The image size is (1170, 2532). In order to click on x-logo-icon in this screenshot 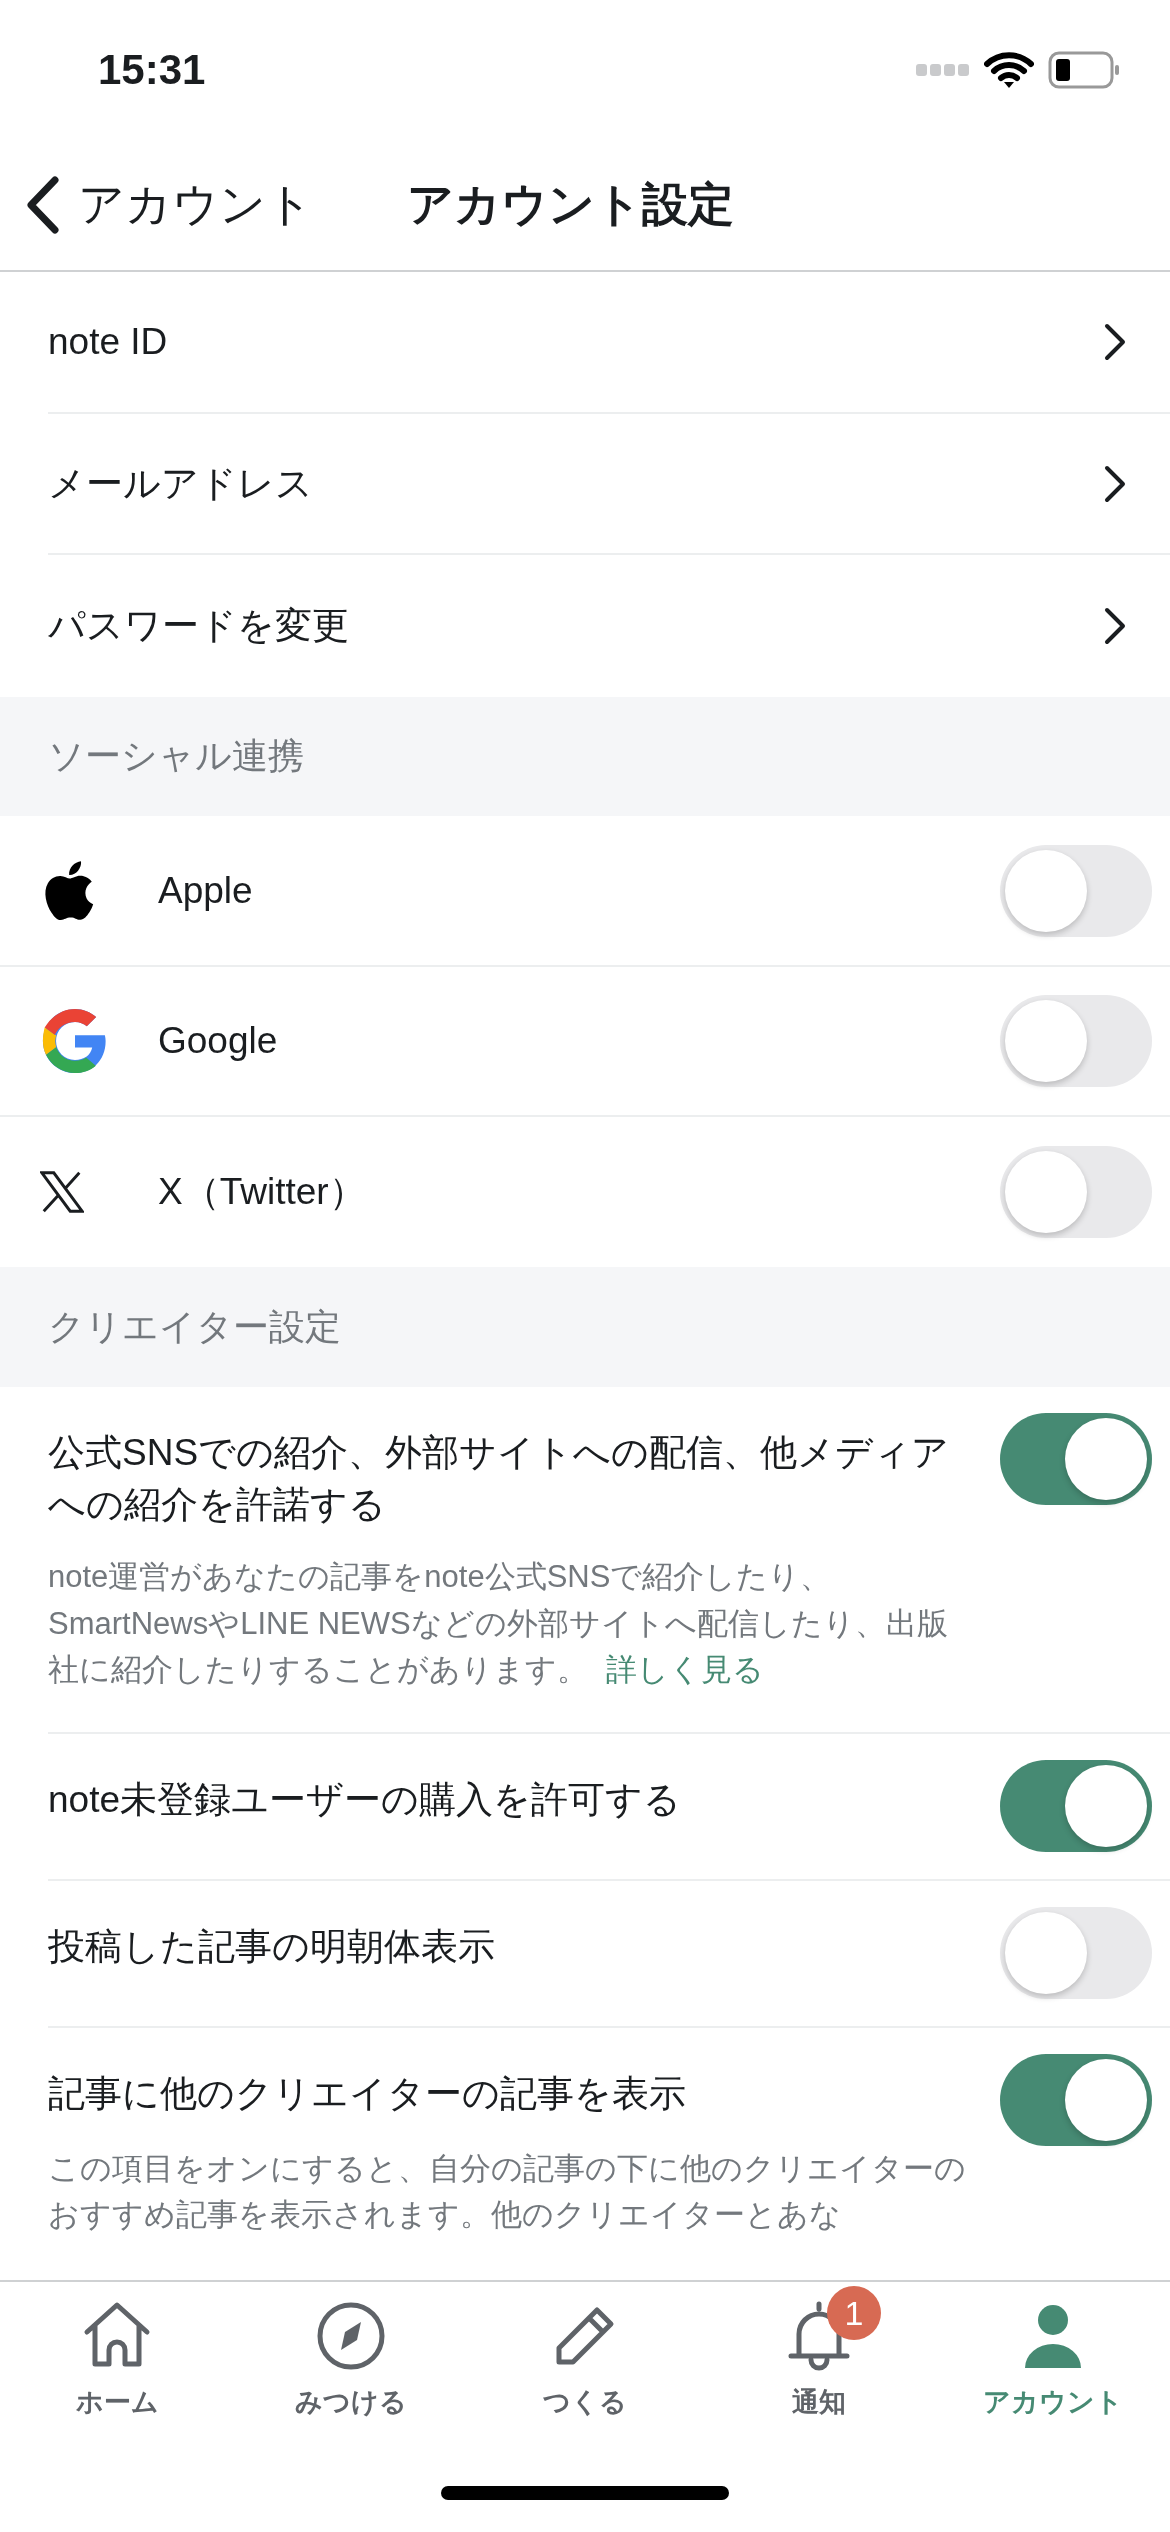, I will do `click(62, 1192)`.